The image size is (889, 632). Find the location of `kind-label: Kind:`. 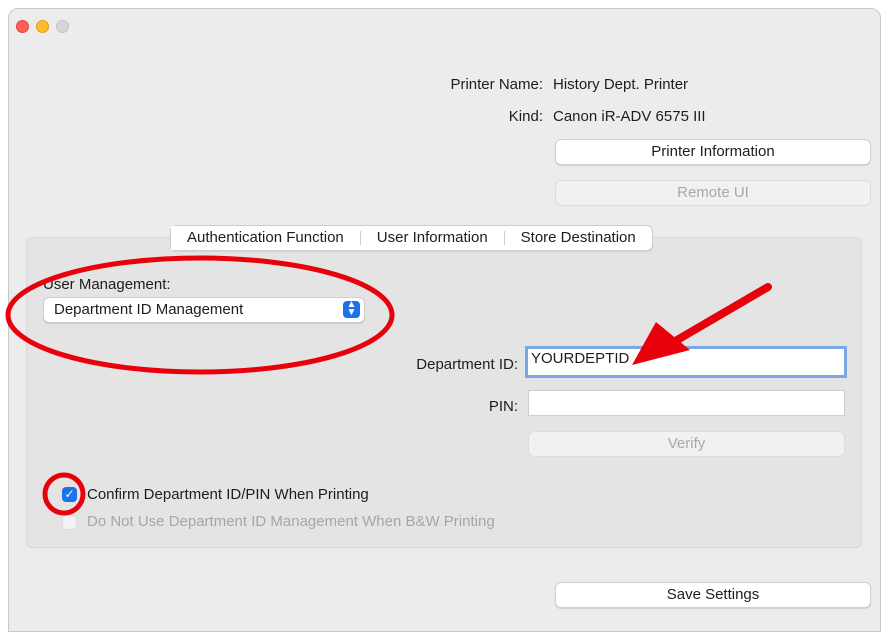

kind-label: Kind: is located at coordinates (525, 116).